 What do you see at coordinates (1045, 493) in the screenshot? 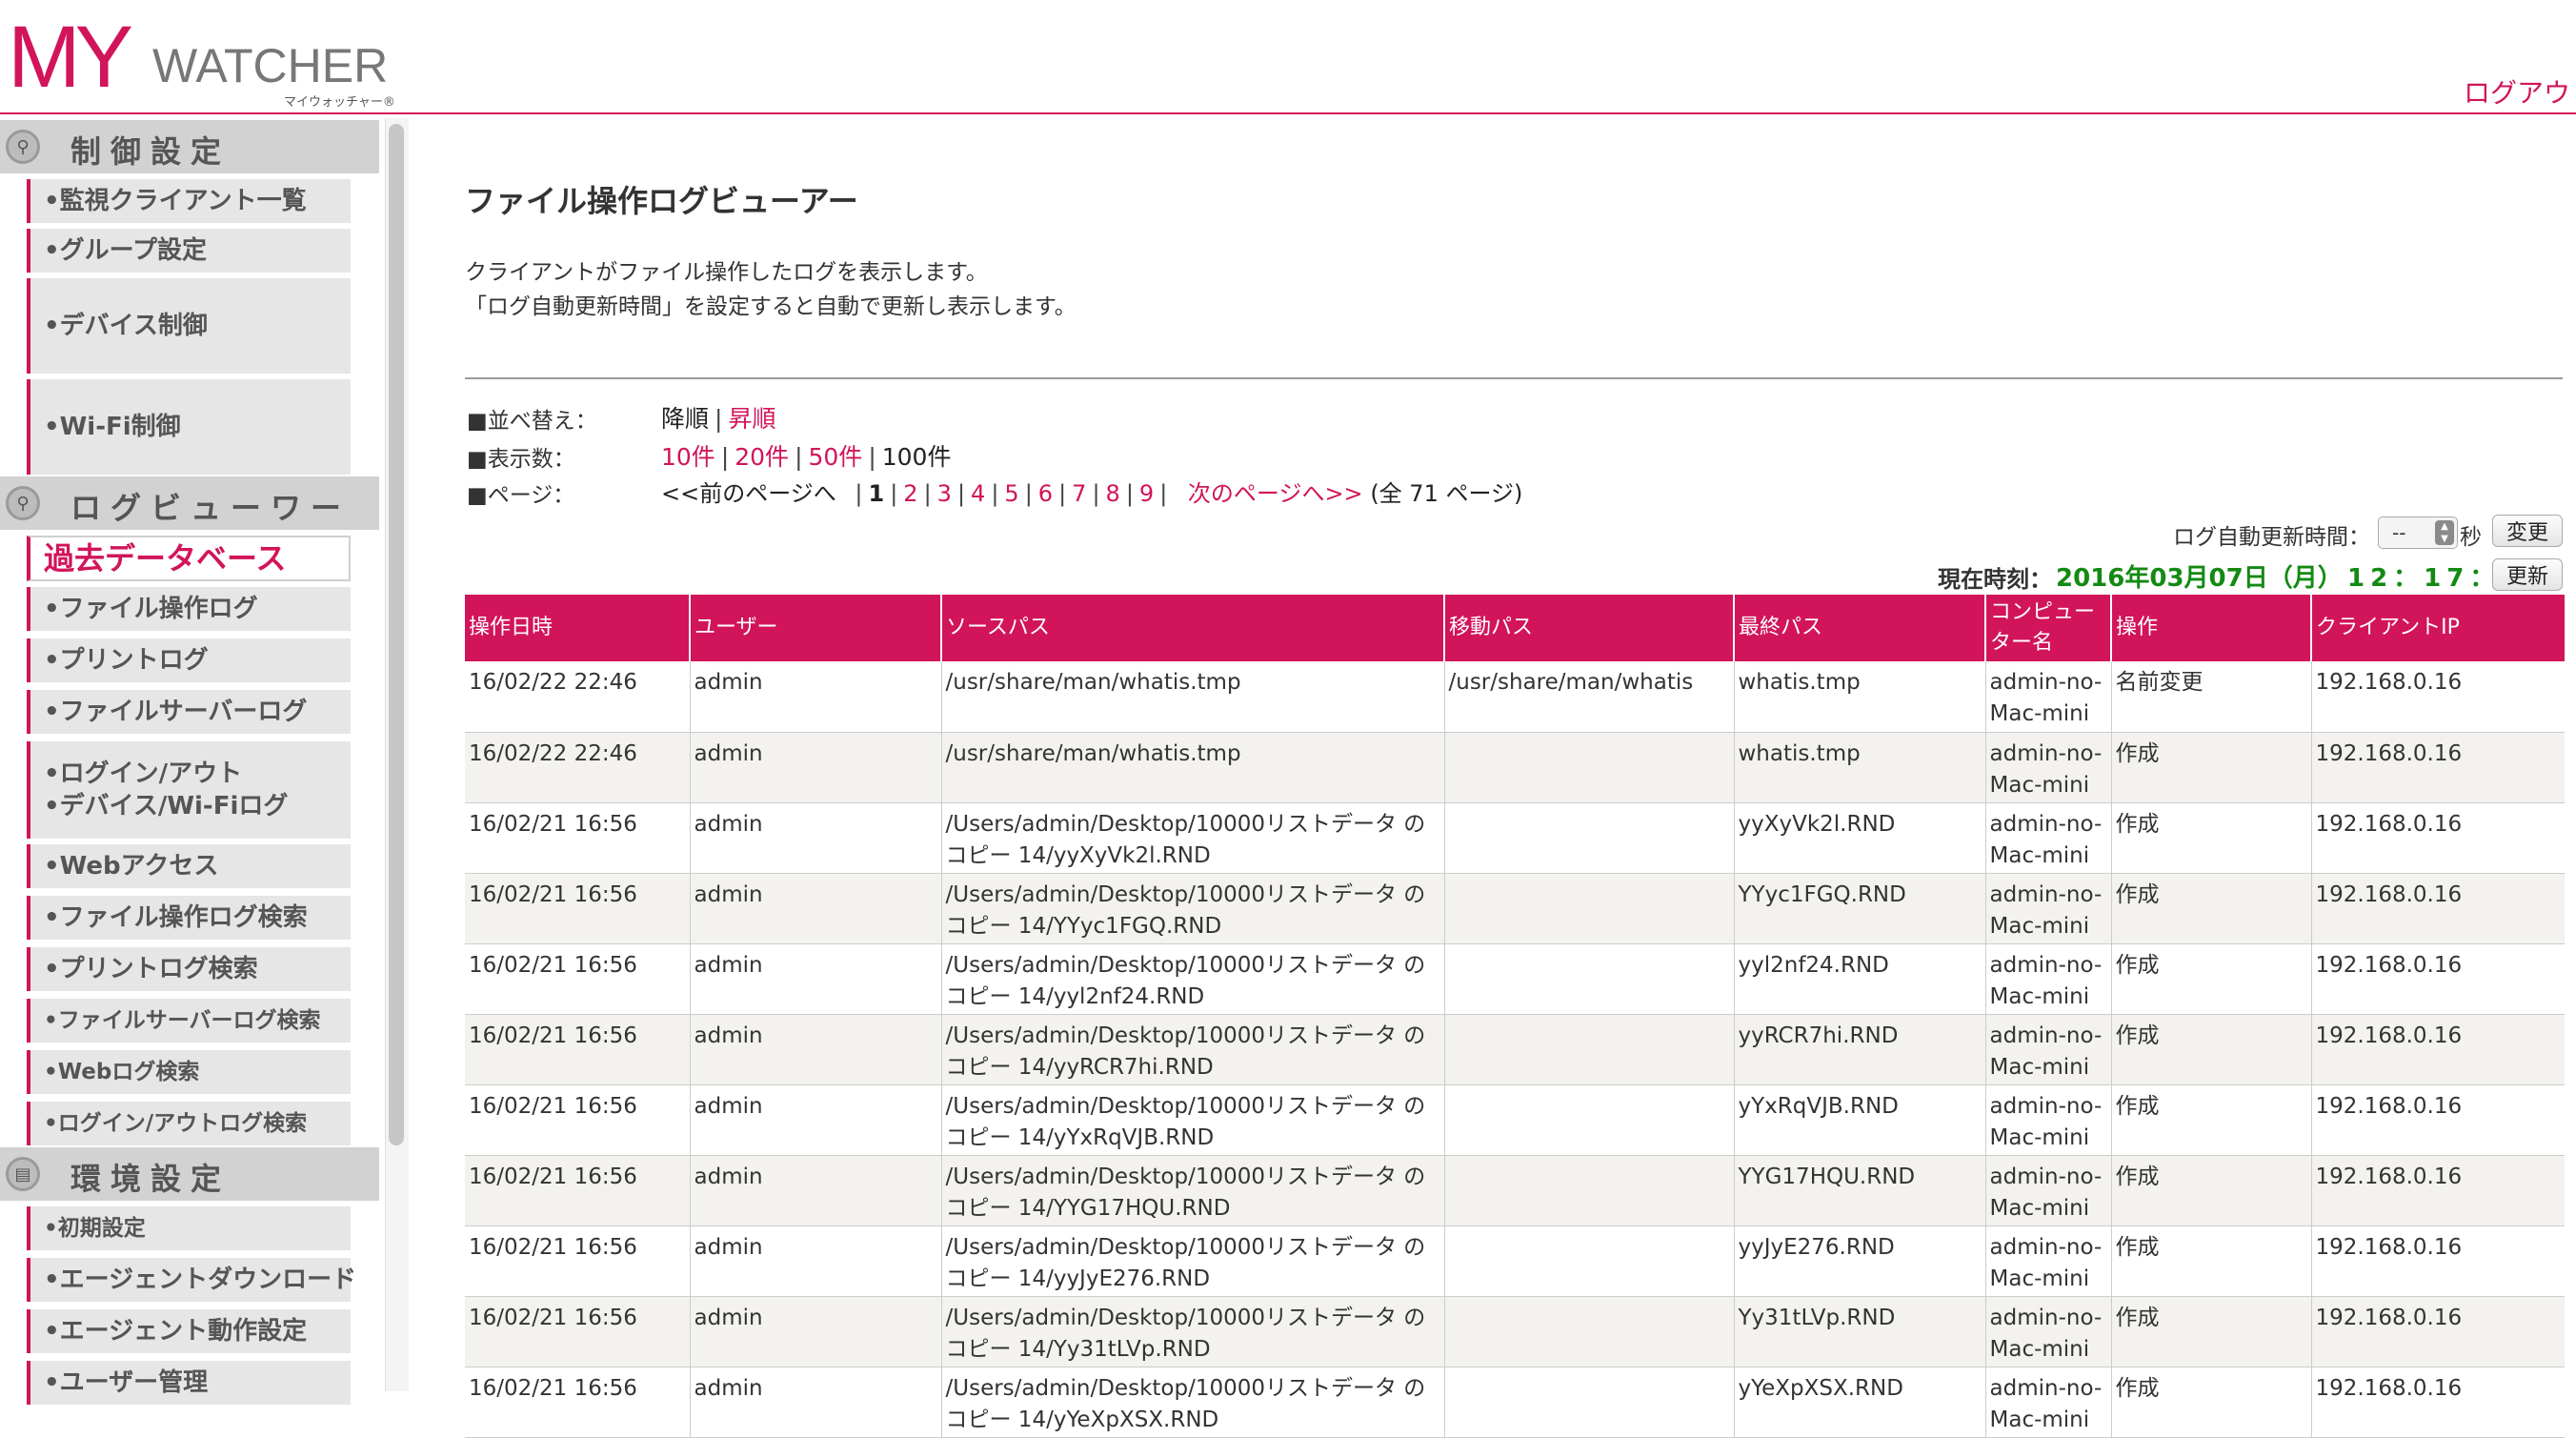
I see `page-6-link: 6` at bounding box center [1045, 493].